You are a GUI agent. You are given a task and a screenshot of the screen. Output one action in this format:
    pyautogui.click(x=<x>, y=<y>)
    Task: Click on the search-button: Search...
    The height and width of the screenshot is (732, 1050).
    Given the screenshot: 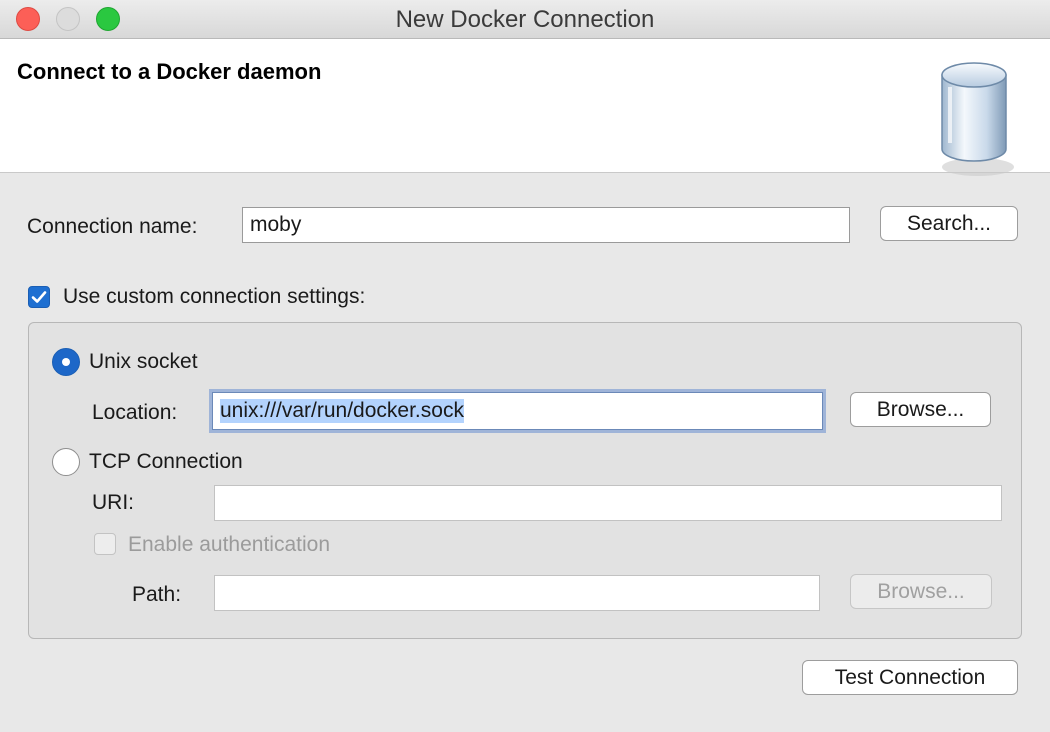 What is the action you would take?
    pyautogui.click(x=949, y=223)
    